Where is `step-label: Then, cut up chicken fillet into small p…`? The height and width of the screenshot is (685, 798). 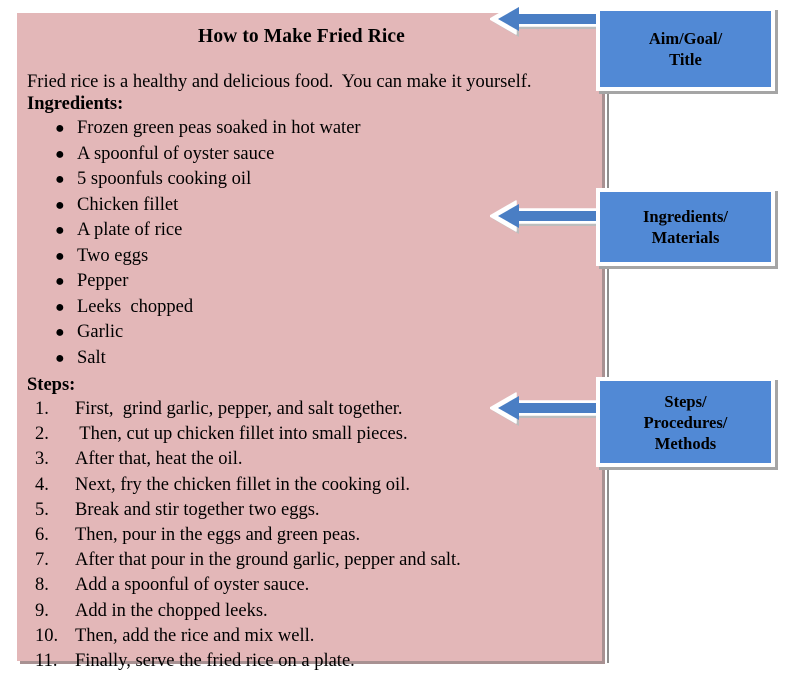 step-label: Then, cut up chicken fillet into small p… is located at coordinates (241, 434).